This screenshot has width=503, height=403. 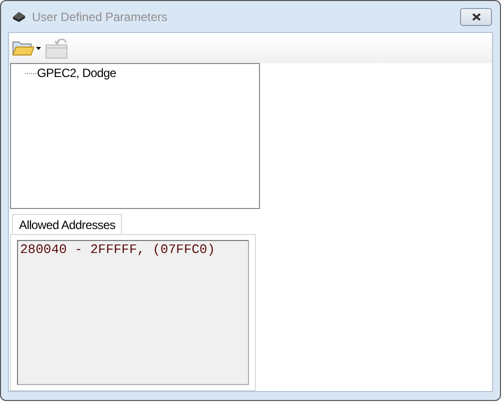 What do you see at coordinates (38, 48) in the screenshot?
I see `dropdown-arrow-icon` at bounding box center [38, 48].